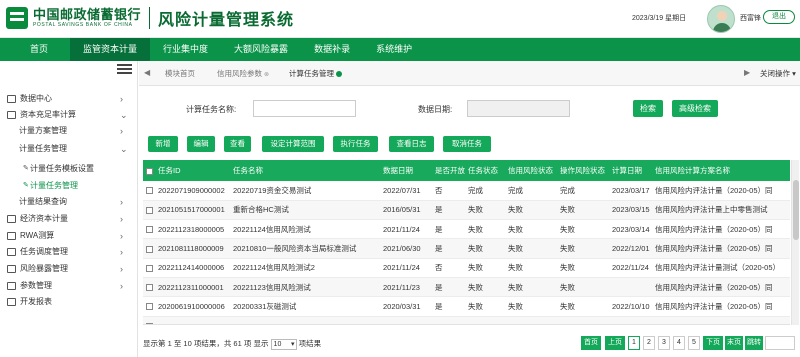 The image size is (800, 357). I want to click on last-page-button: 末页, so click(734, 343).